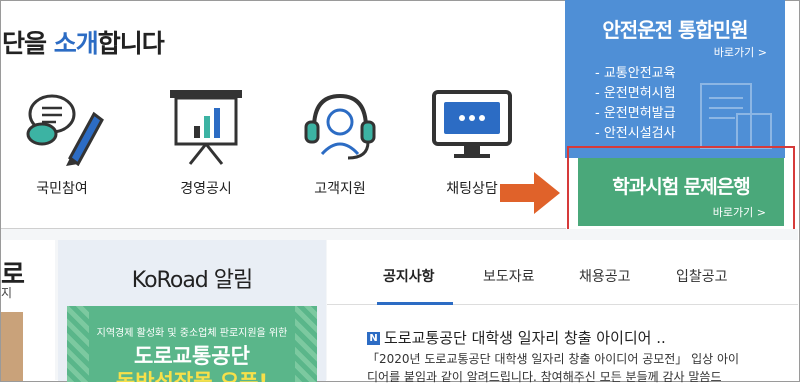 The image size is (800, 386). I want to click on headset-agent-icon, so click(340, 126).